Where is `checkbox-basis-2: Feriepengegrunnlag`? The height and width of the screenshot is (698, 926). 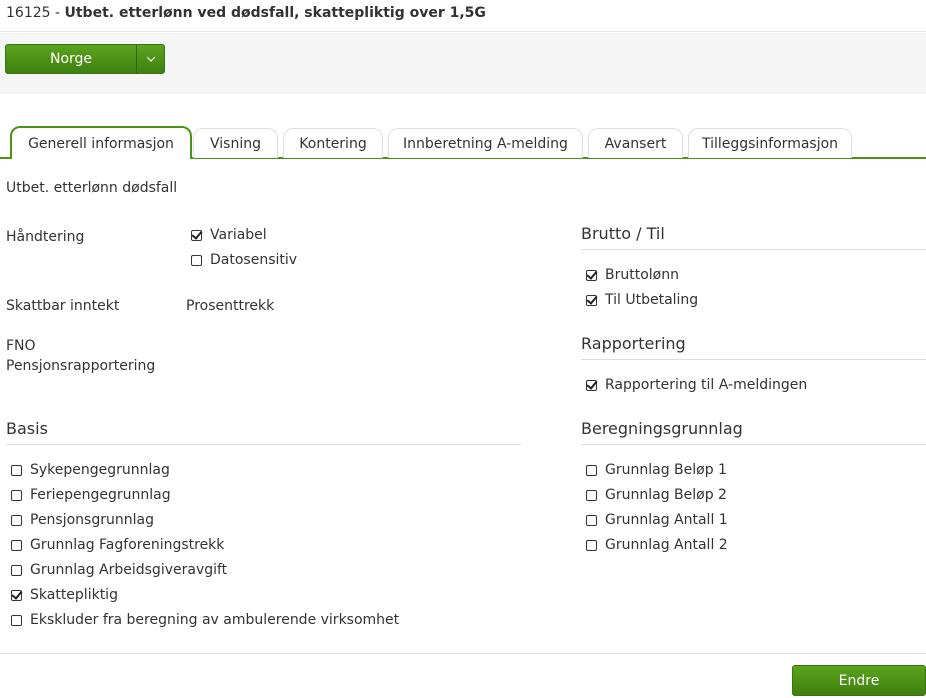
checkbox-basis-2: Feriepengegrunnlag is located at coordinates (91, 495).